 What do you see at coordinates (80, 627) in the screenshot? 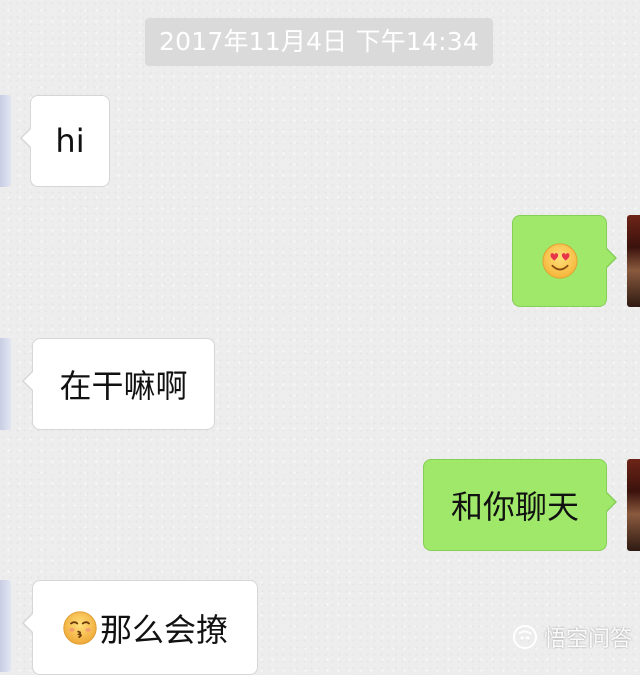
I see `kissing-face-icon` at bounding box center [80, 627].